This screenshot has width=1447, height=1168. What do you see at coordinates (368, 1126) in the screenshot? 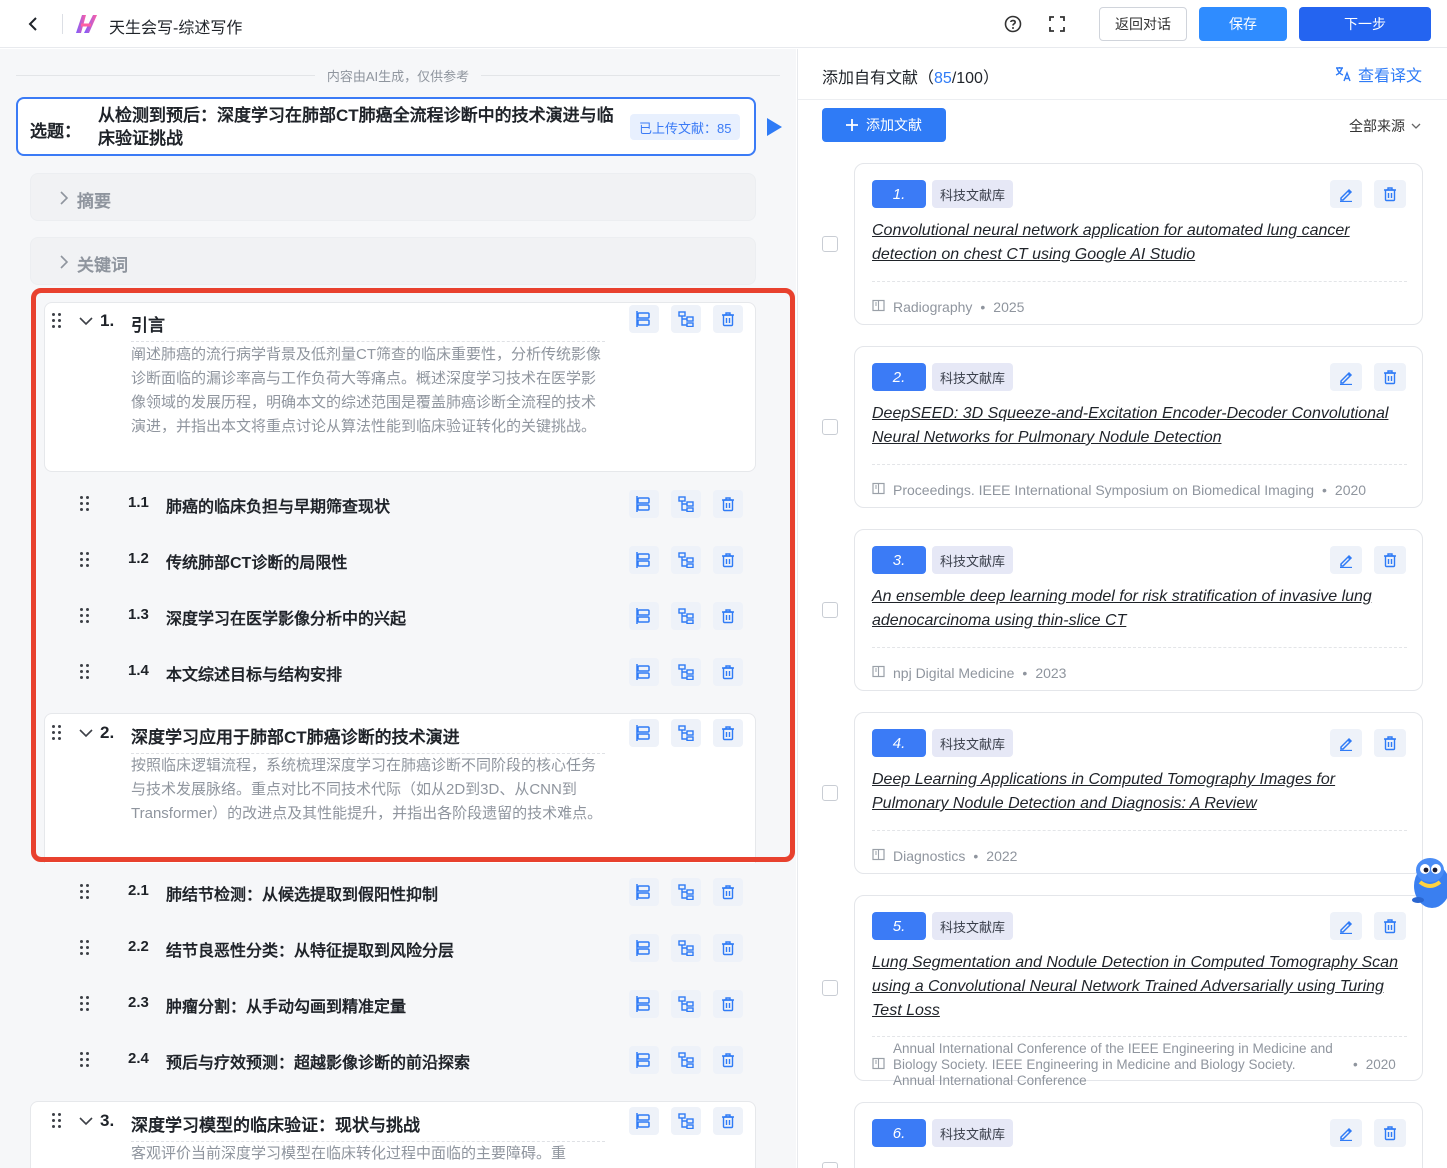
I see `section-title: 深度学习模型的临床验证：现状与挑战` at bounding box center [368, 1126].